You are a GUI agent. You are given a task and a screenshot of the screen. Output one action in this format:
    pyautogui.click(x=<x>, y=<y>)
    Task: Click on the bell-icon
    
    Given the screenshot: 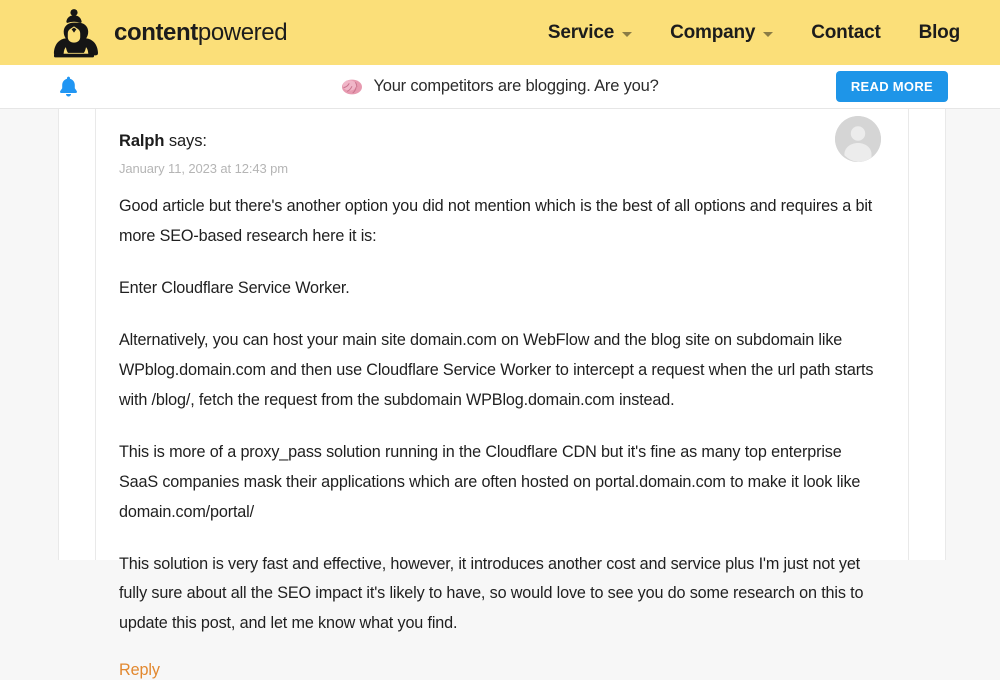 What is the action you would take?
    pyautogui.click(x=68, y=87)
    